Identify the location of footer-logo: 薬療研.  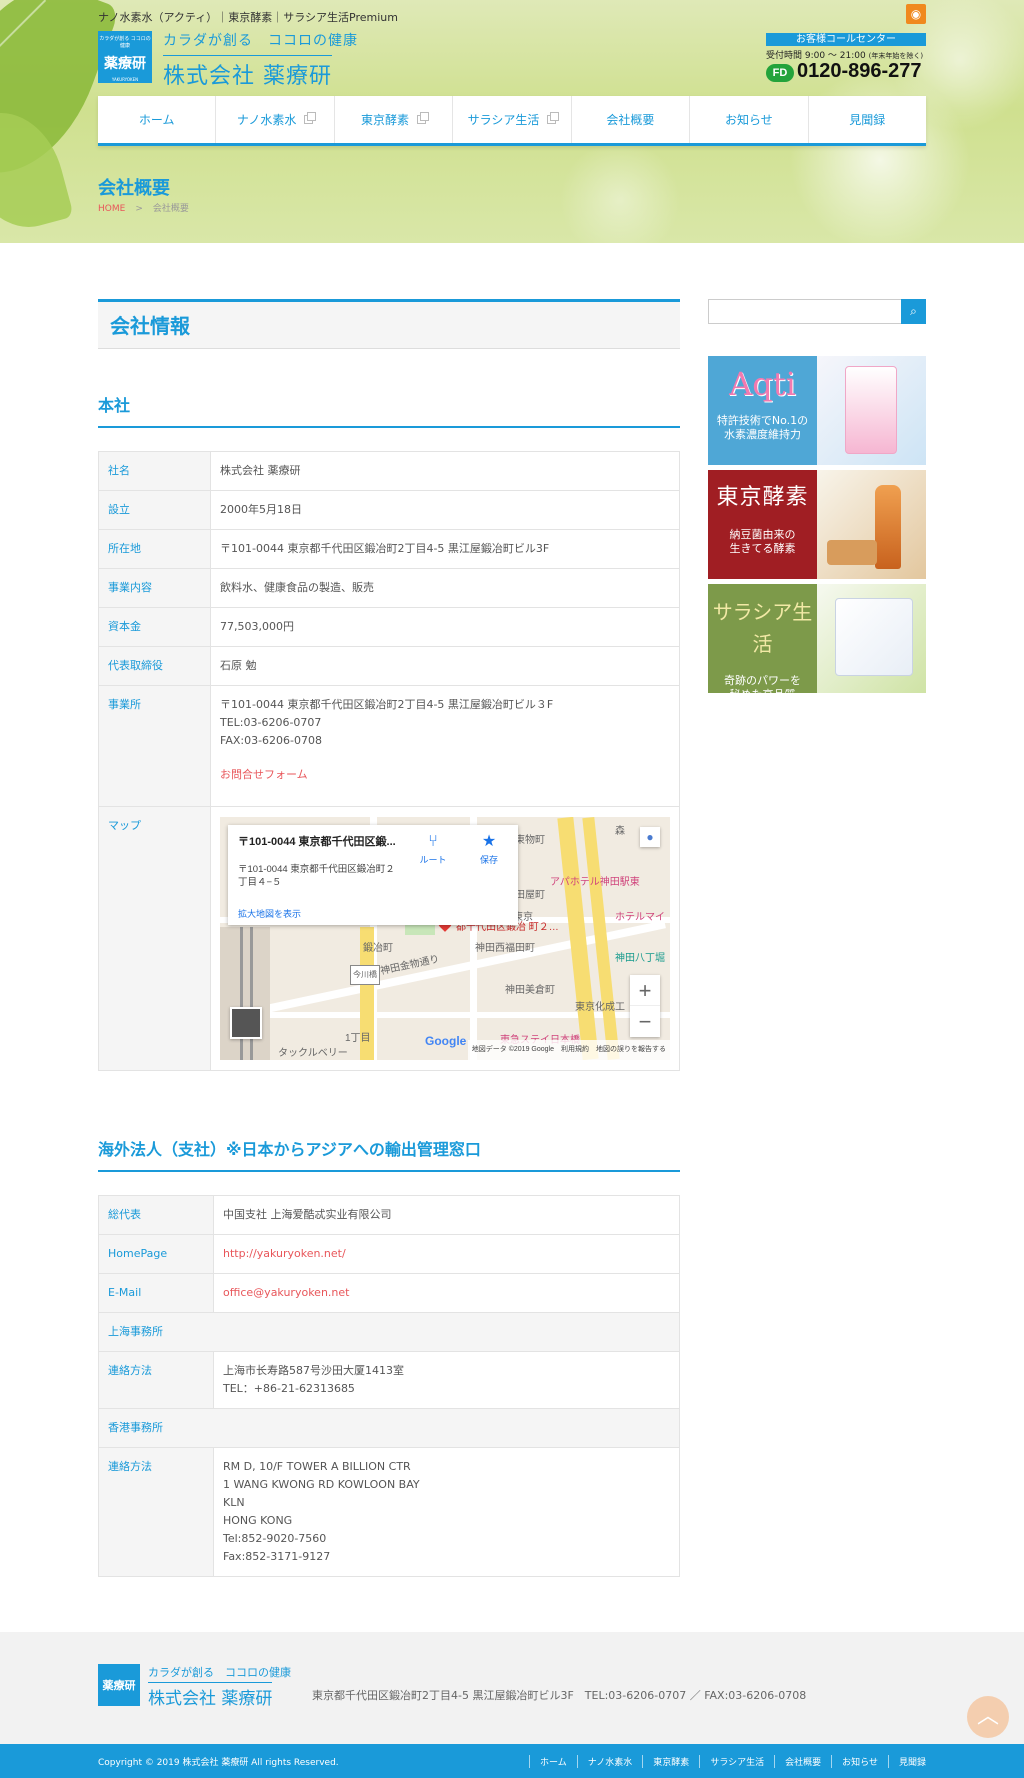
(119, 1685).